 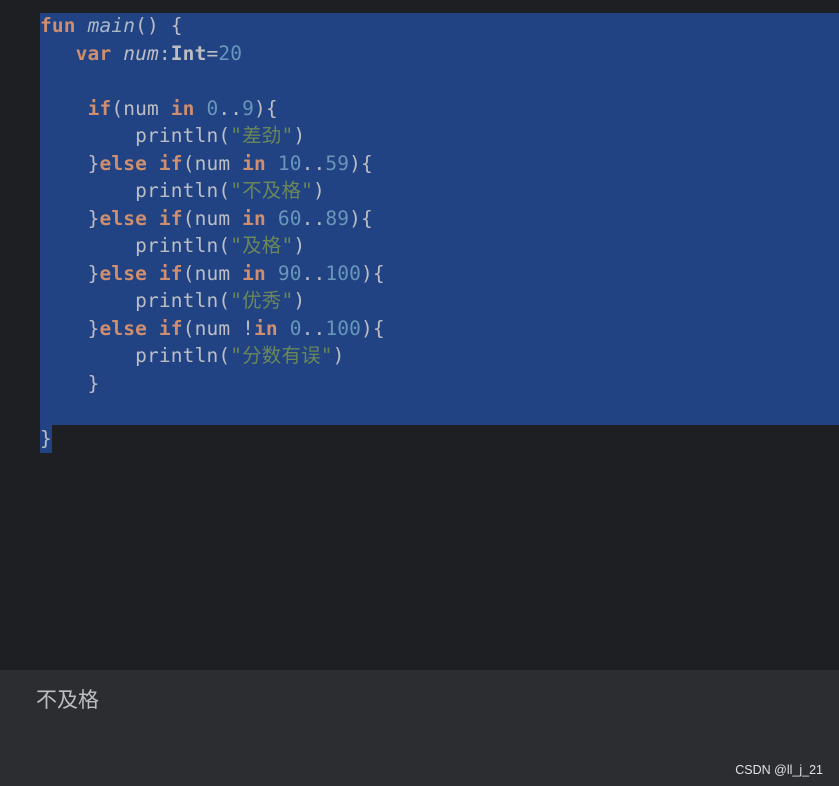 I want to click on function-name: main, so click(x=111, y=25).